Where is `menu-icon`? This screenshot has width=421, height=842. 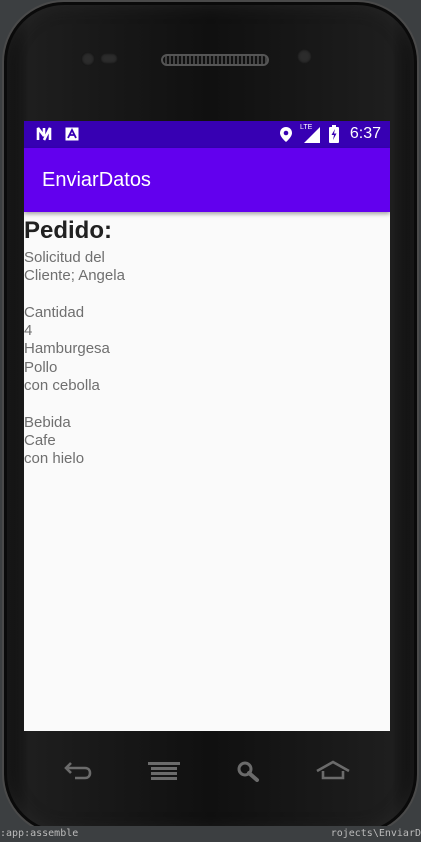
menu-icon is located at coordinates (164, 771).